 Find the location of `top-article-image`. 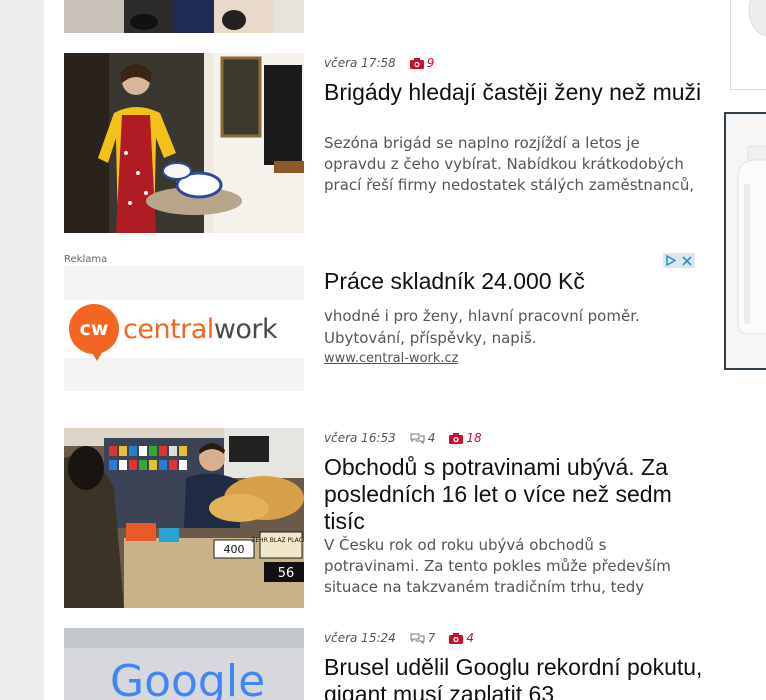

top-article-image is located at coordinates (184, 16).